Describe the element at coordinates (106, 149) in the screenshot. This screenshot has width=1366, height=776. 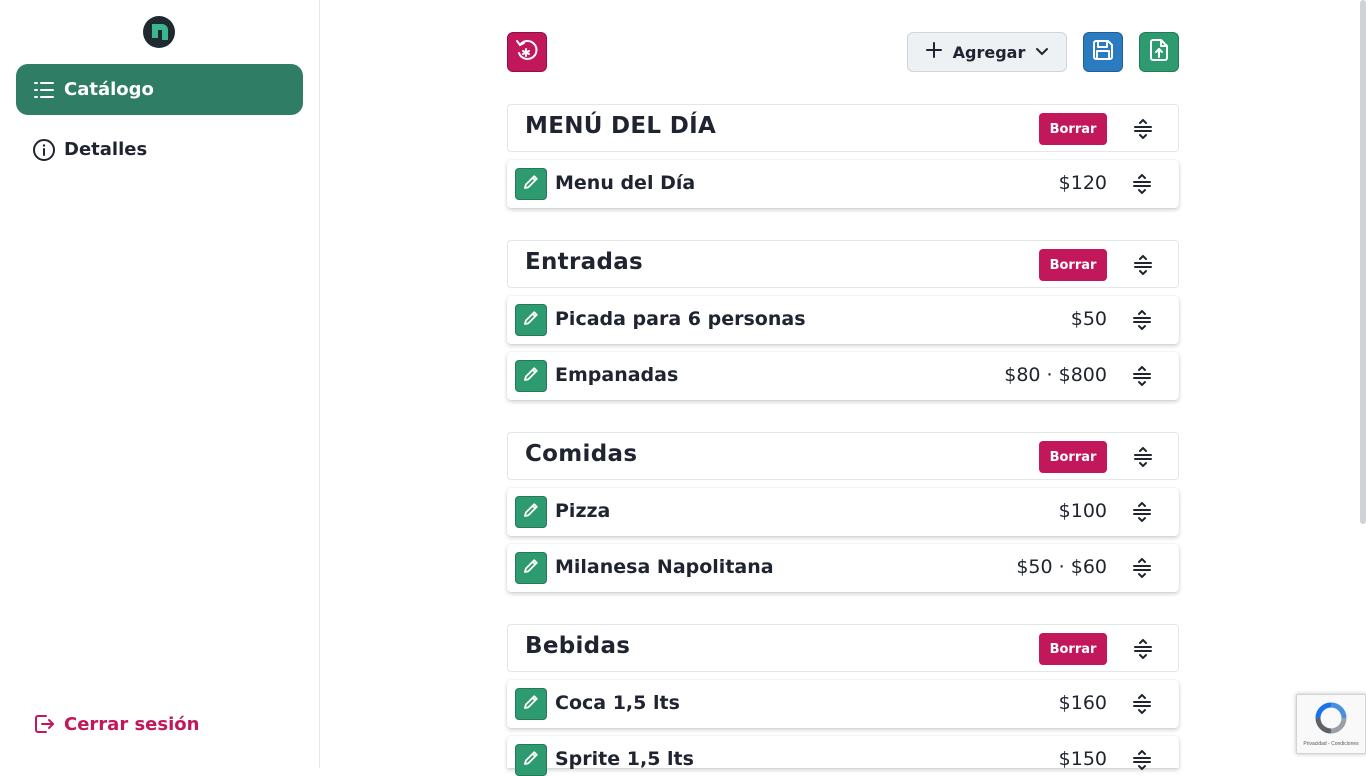
I see `sidebar-item-label: Detalles` at that location.